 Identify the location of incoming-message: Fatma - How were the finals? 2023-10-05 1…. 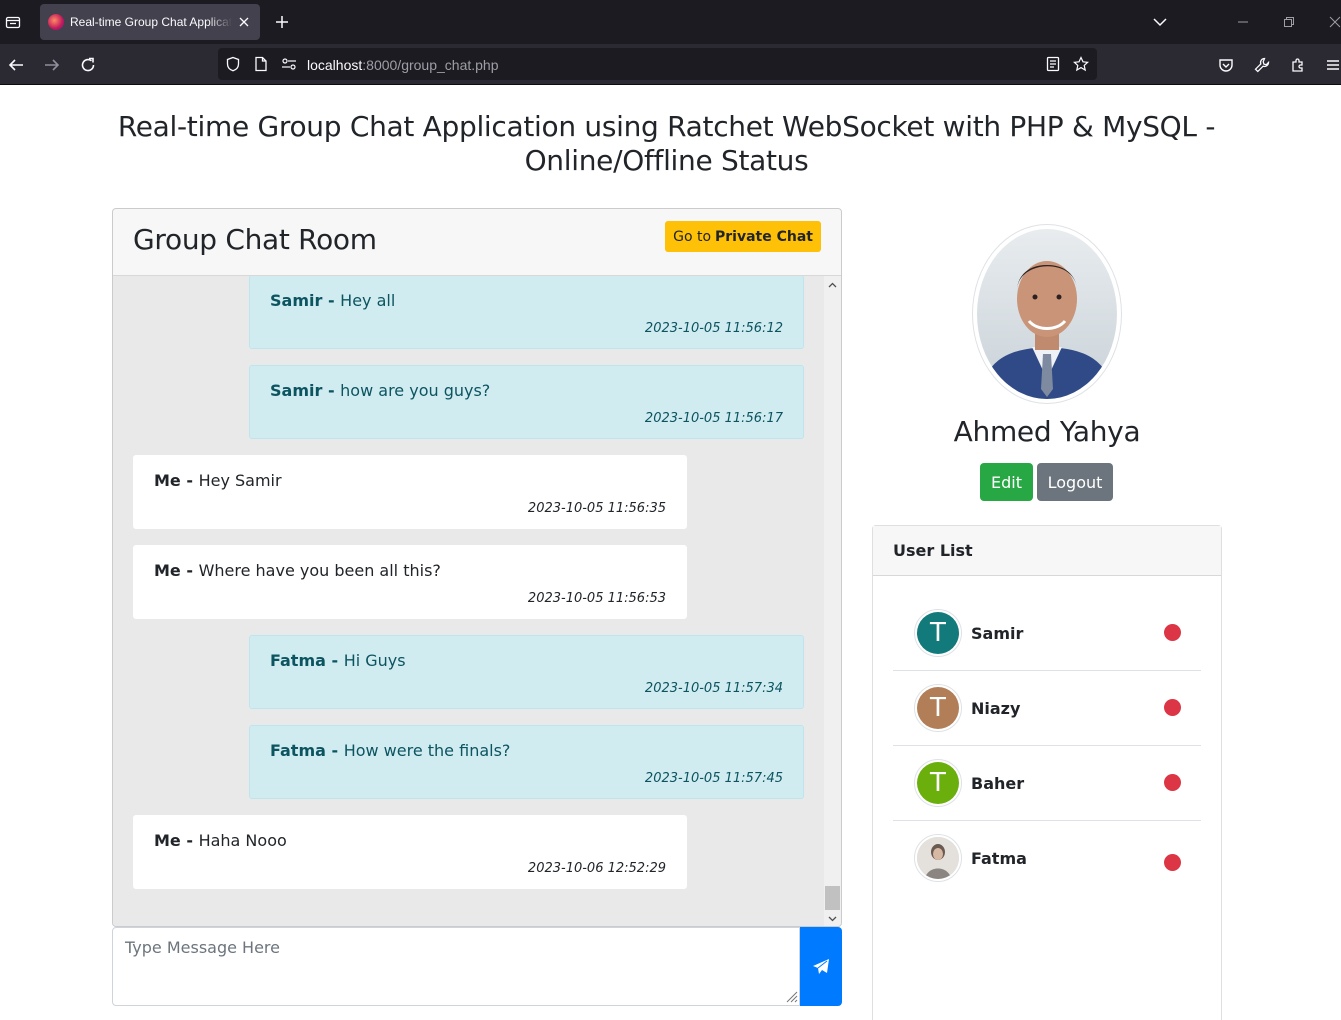
(526, 762).